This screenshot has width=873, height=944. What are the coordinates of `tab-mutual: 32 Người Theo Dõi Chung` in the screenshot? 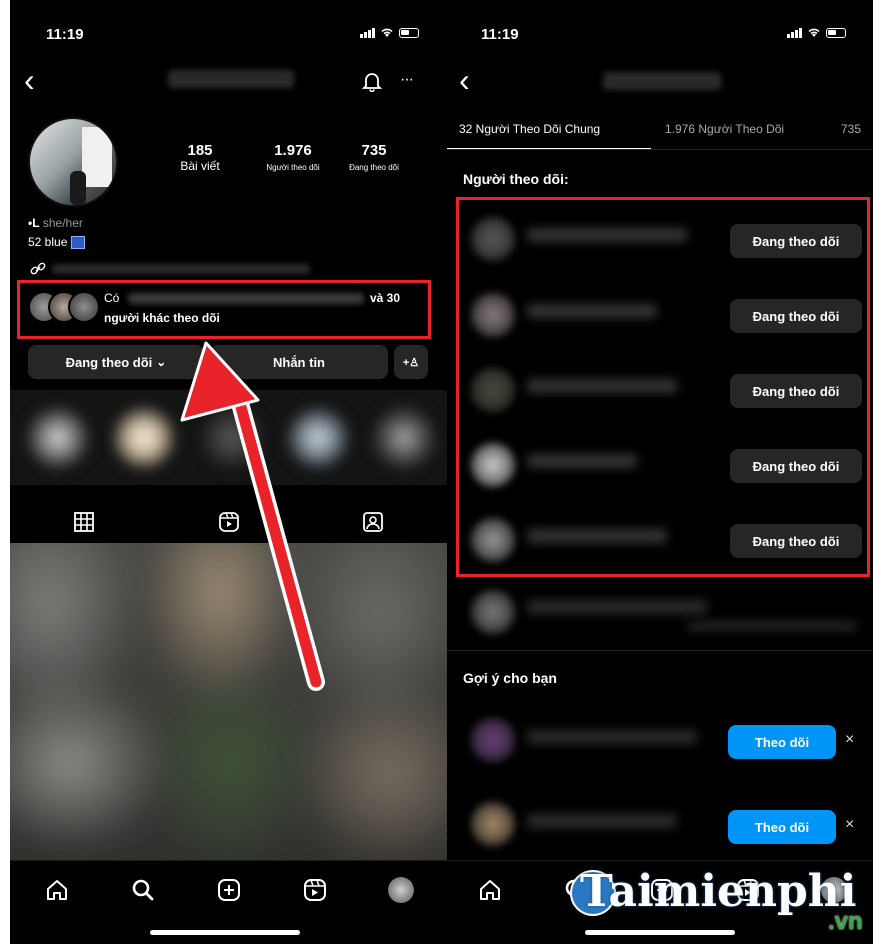 It's located at (529, 129).